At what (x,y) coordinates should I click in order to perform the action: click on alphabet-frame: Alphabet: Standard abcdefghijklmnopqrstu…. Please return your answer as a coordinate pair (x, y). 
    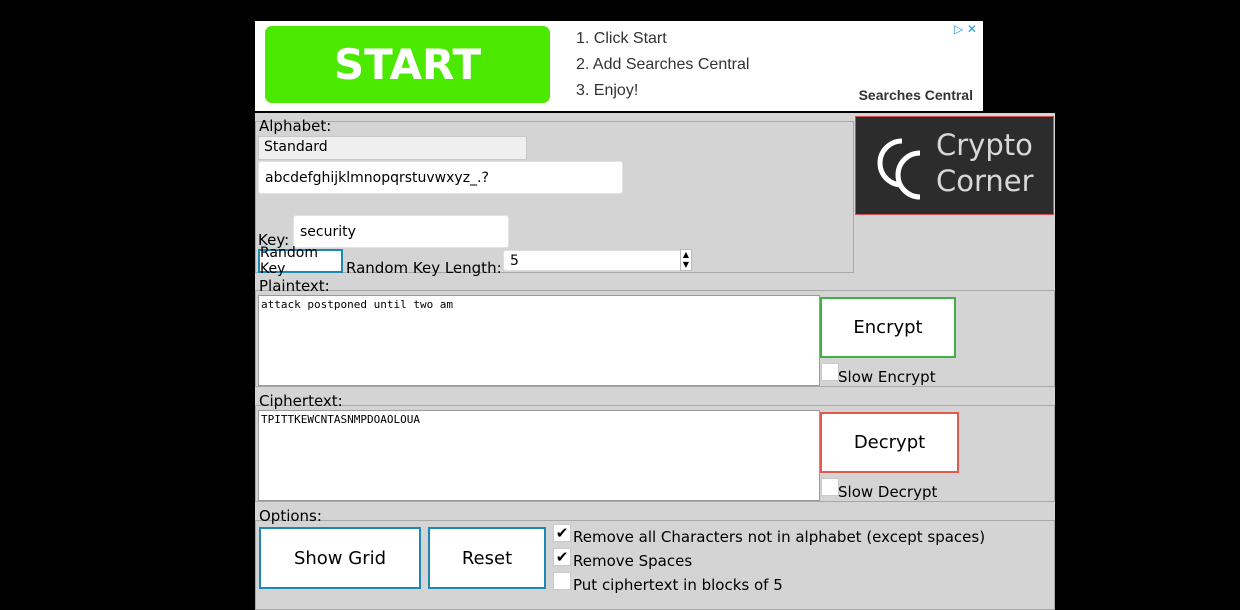
    Looking at the image, I should click on (554, 197).